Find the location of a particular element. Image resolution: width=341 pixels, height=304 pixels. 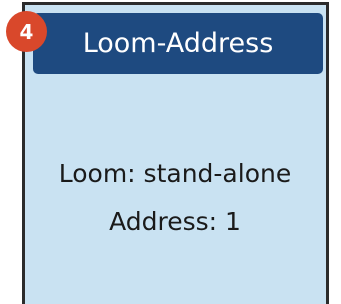

screen-title: Loom-Address is located at coordinates (178, 43).